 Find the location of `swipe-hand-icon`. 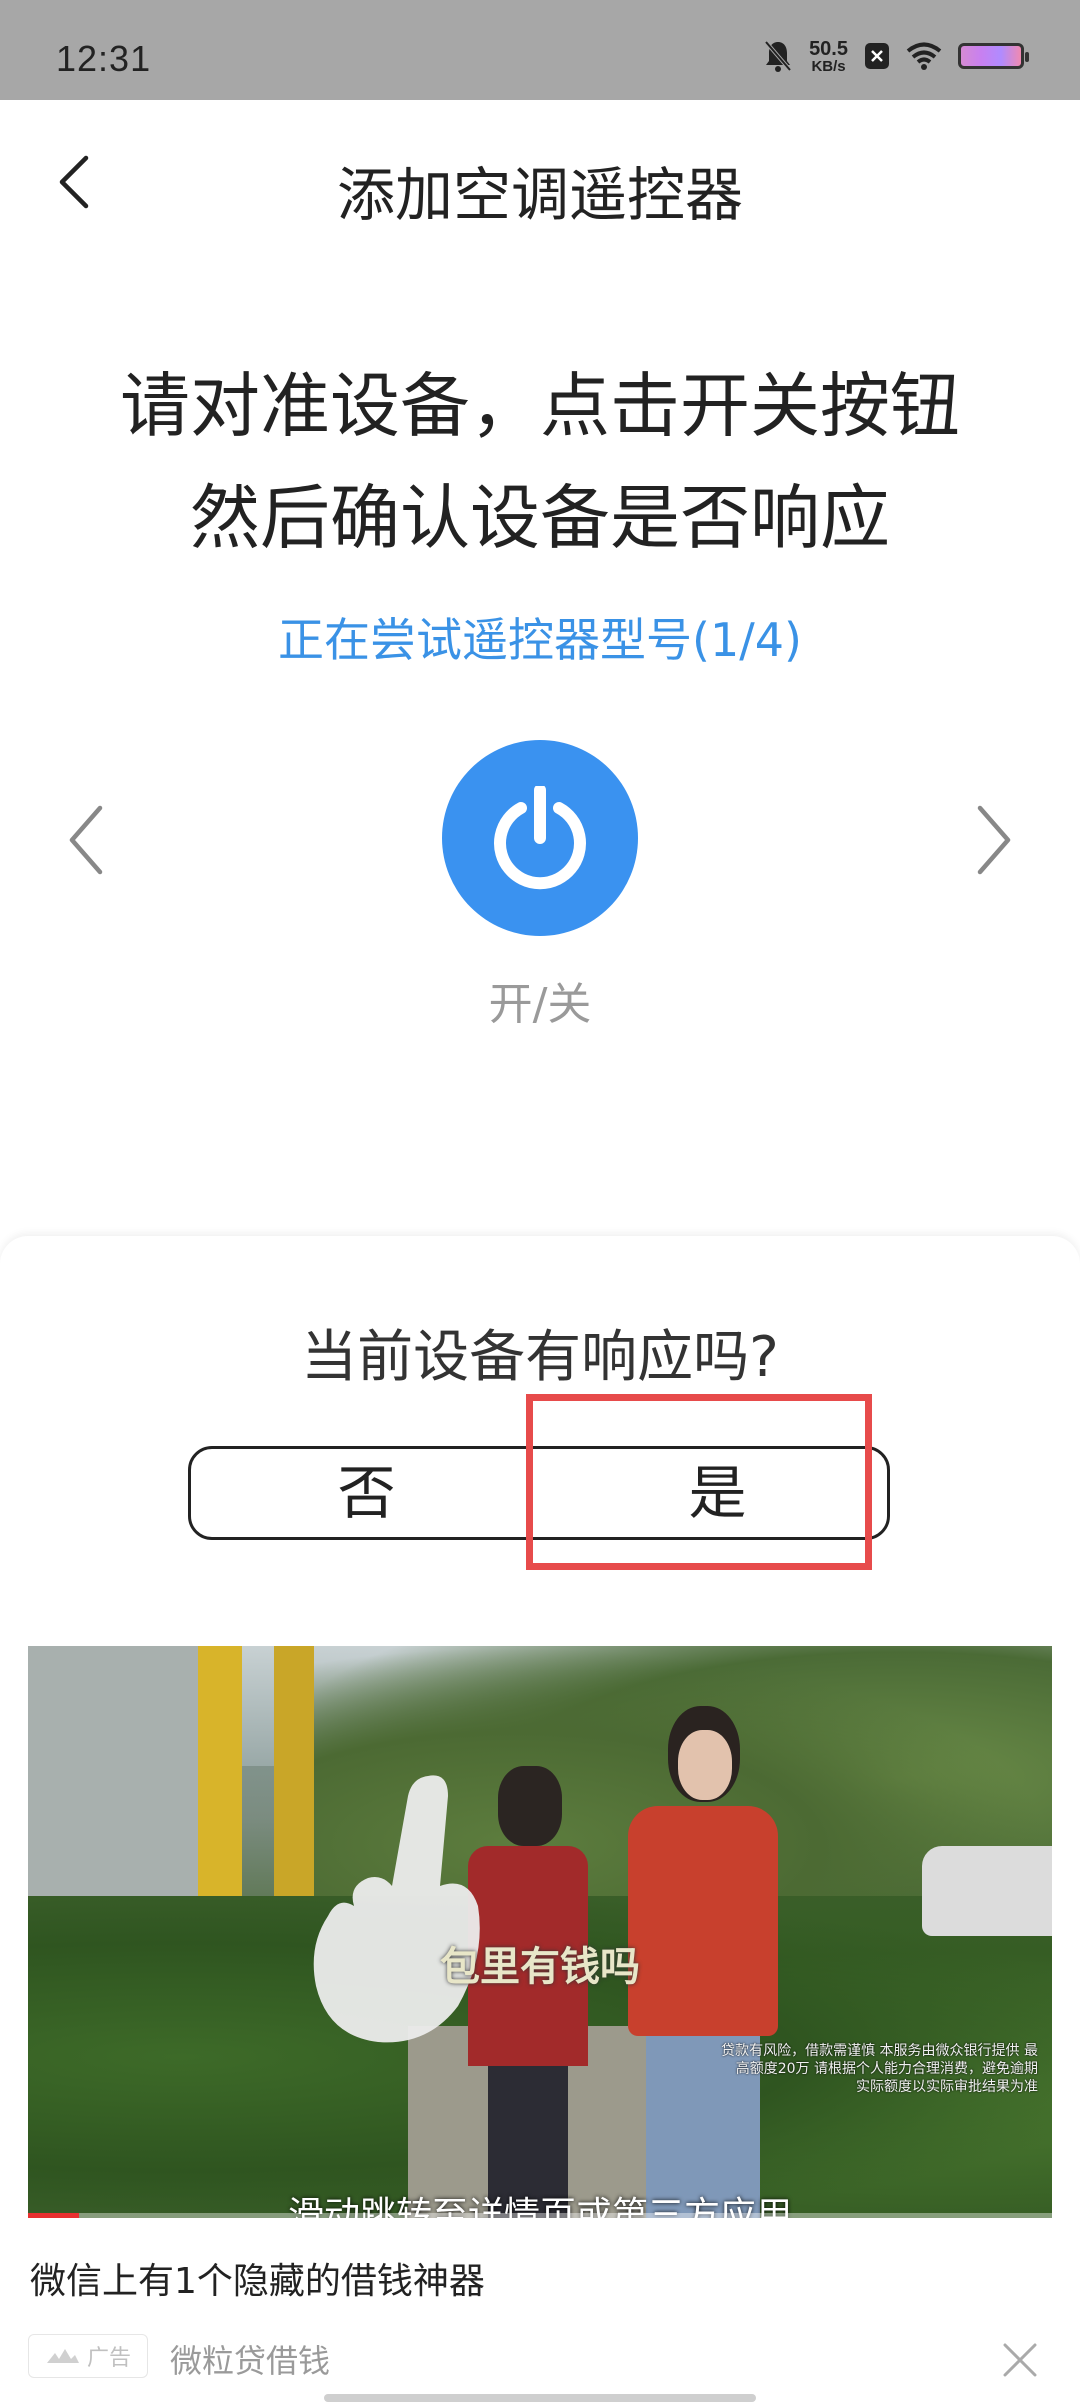

swipe-hand-icon is located at coordinates (396, 1909).